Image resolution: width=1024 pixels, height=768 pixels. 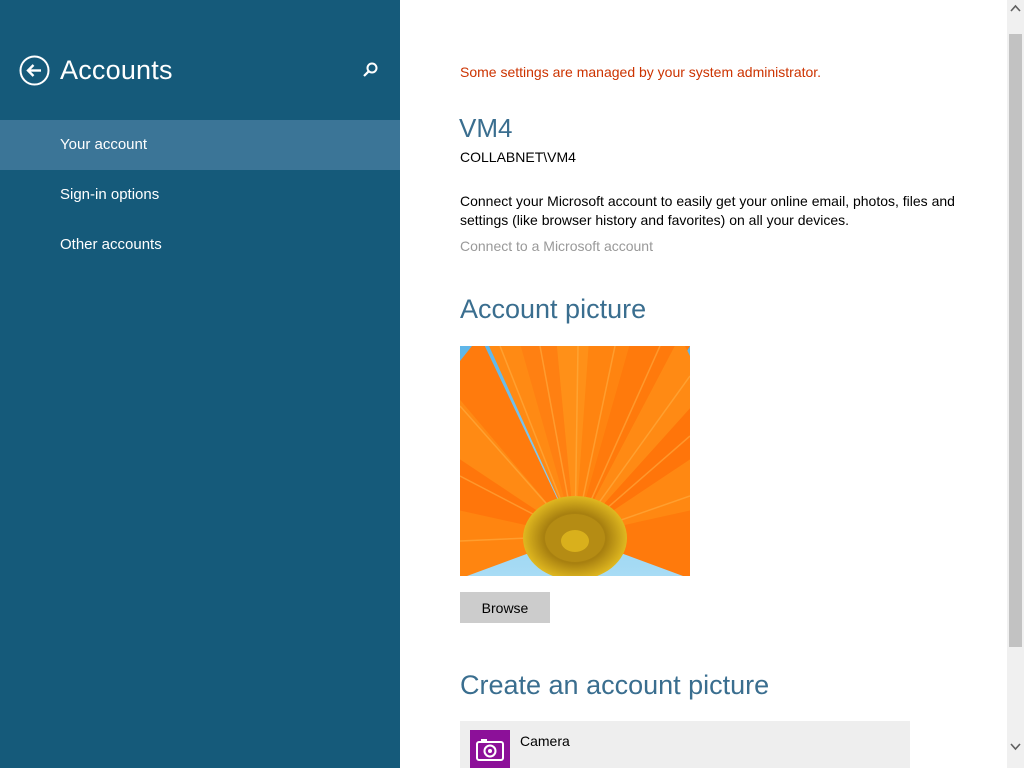 I want to click on nav-item-label: Sign-in options, so click(x=110, y=194).